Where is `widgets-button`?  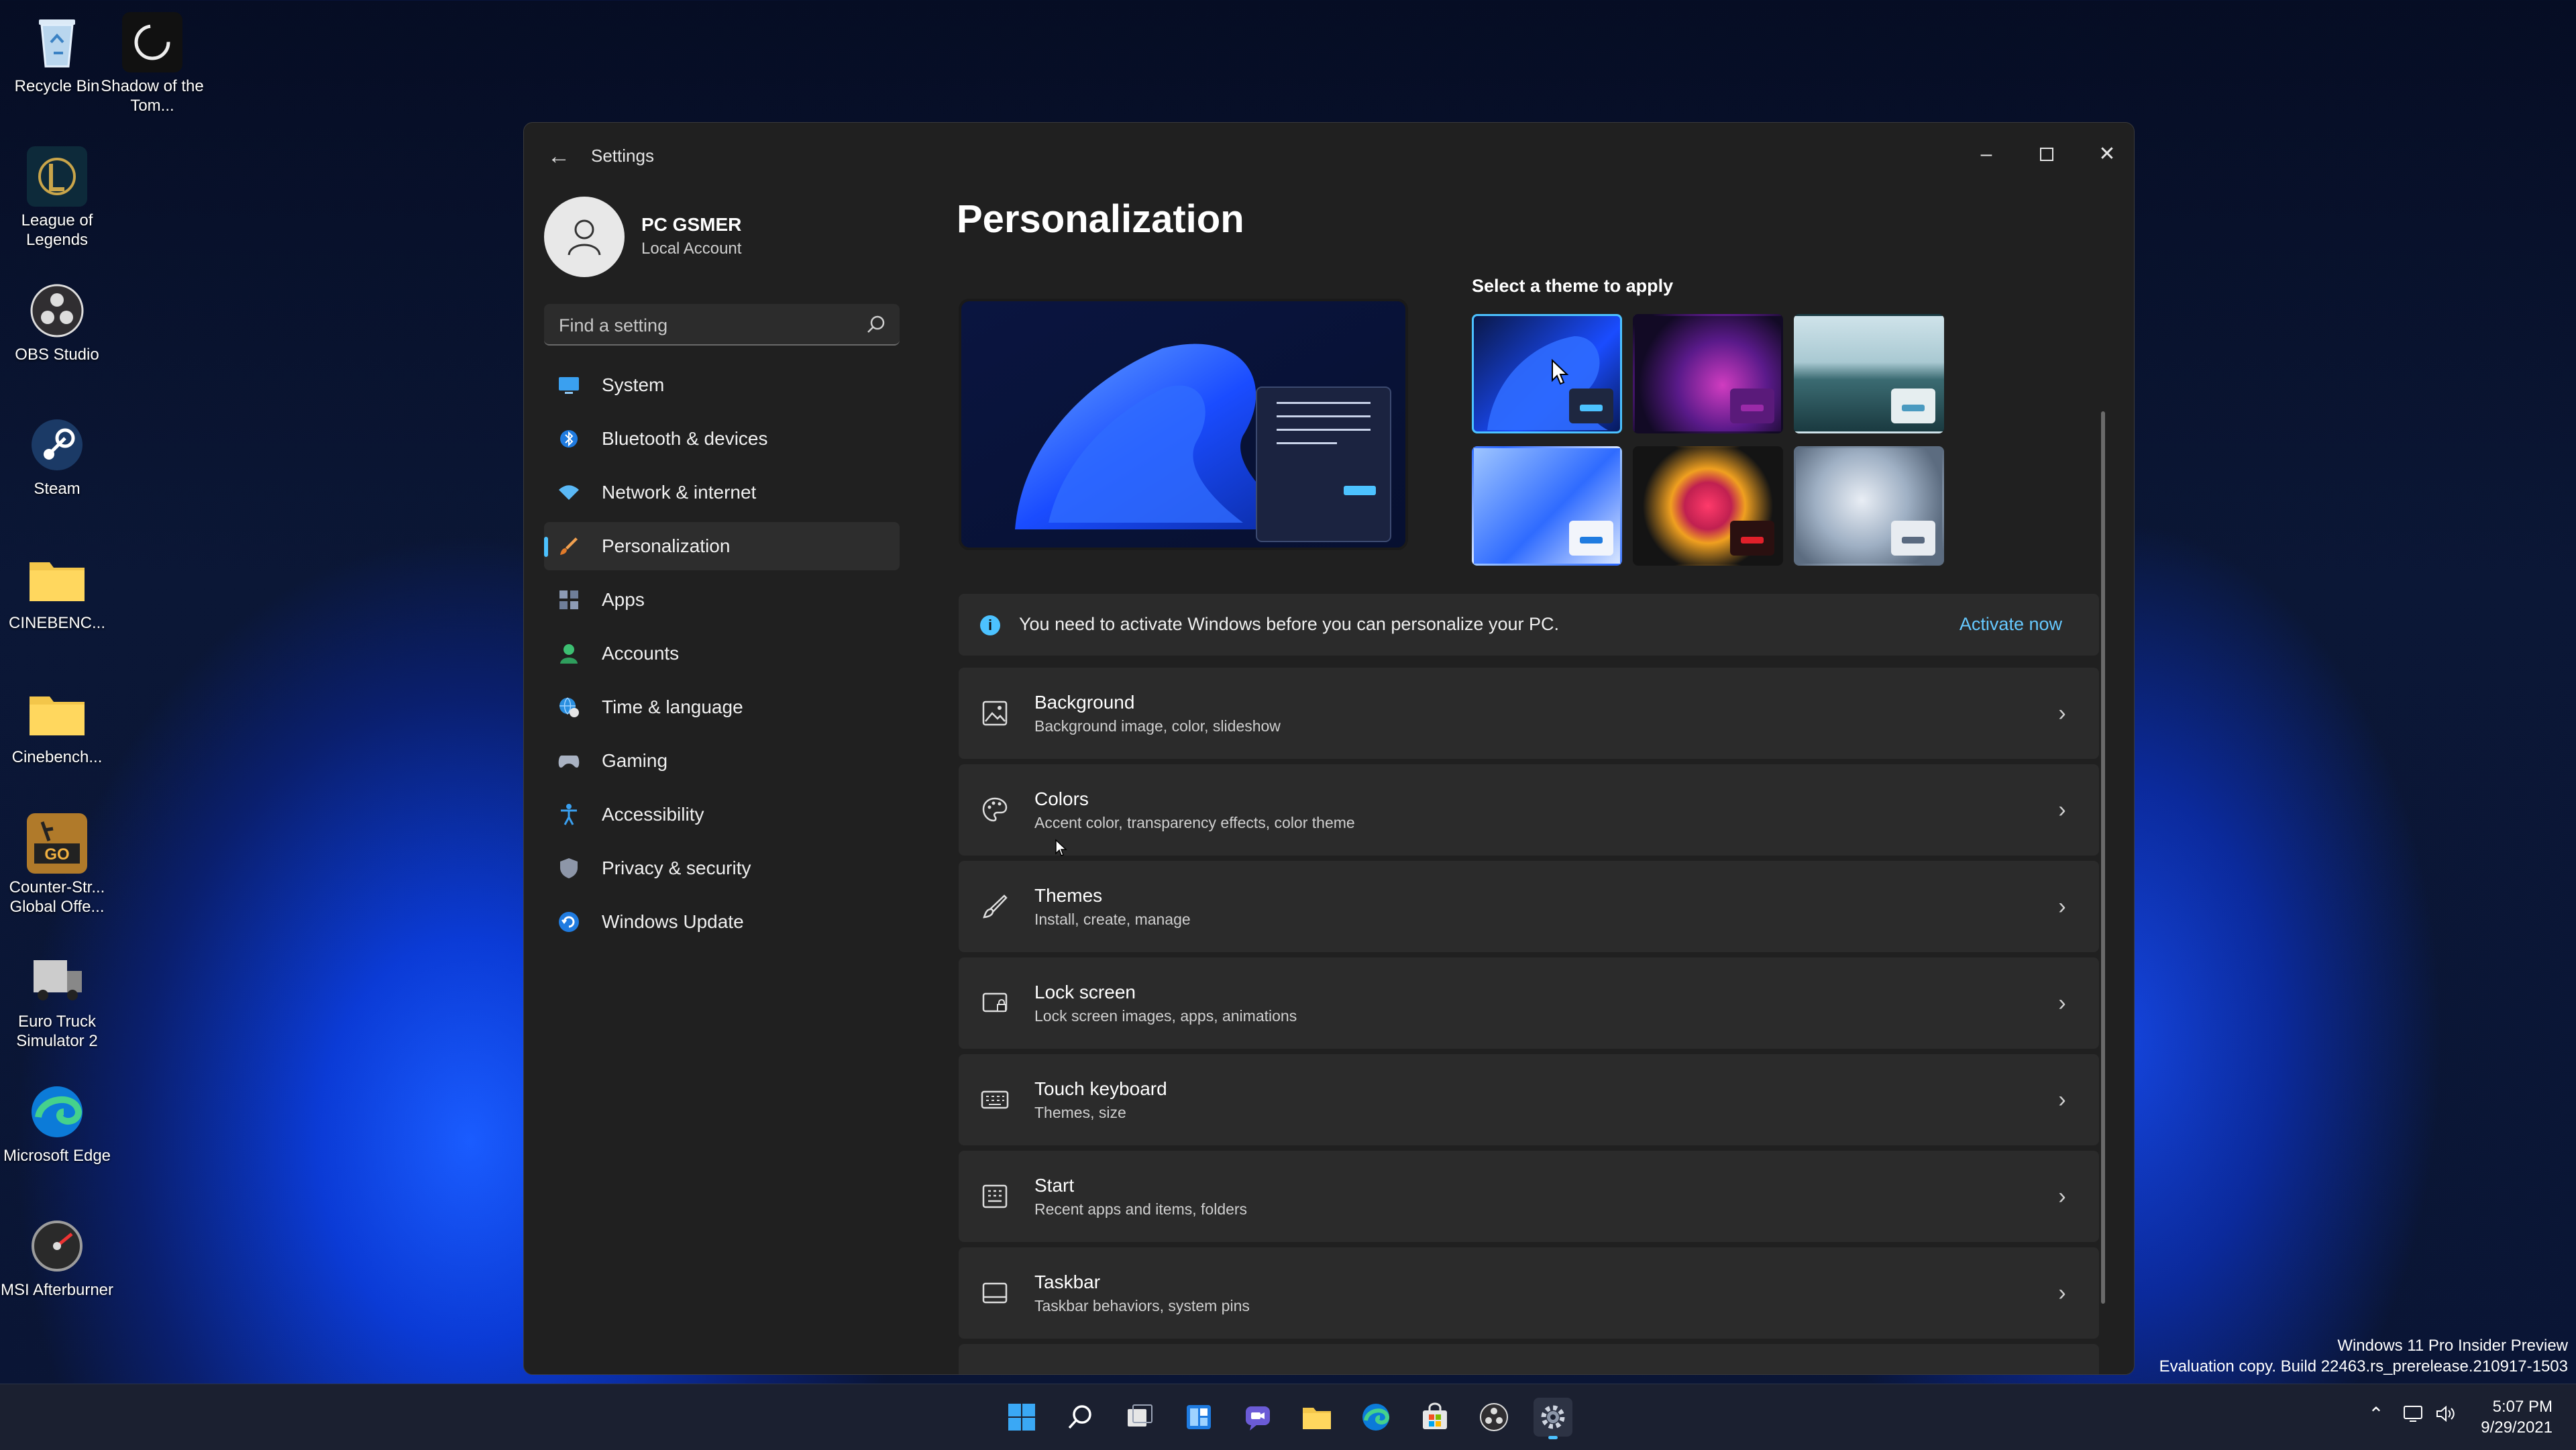
widgets-button is located at coordinates (1198, 1417).